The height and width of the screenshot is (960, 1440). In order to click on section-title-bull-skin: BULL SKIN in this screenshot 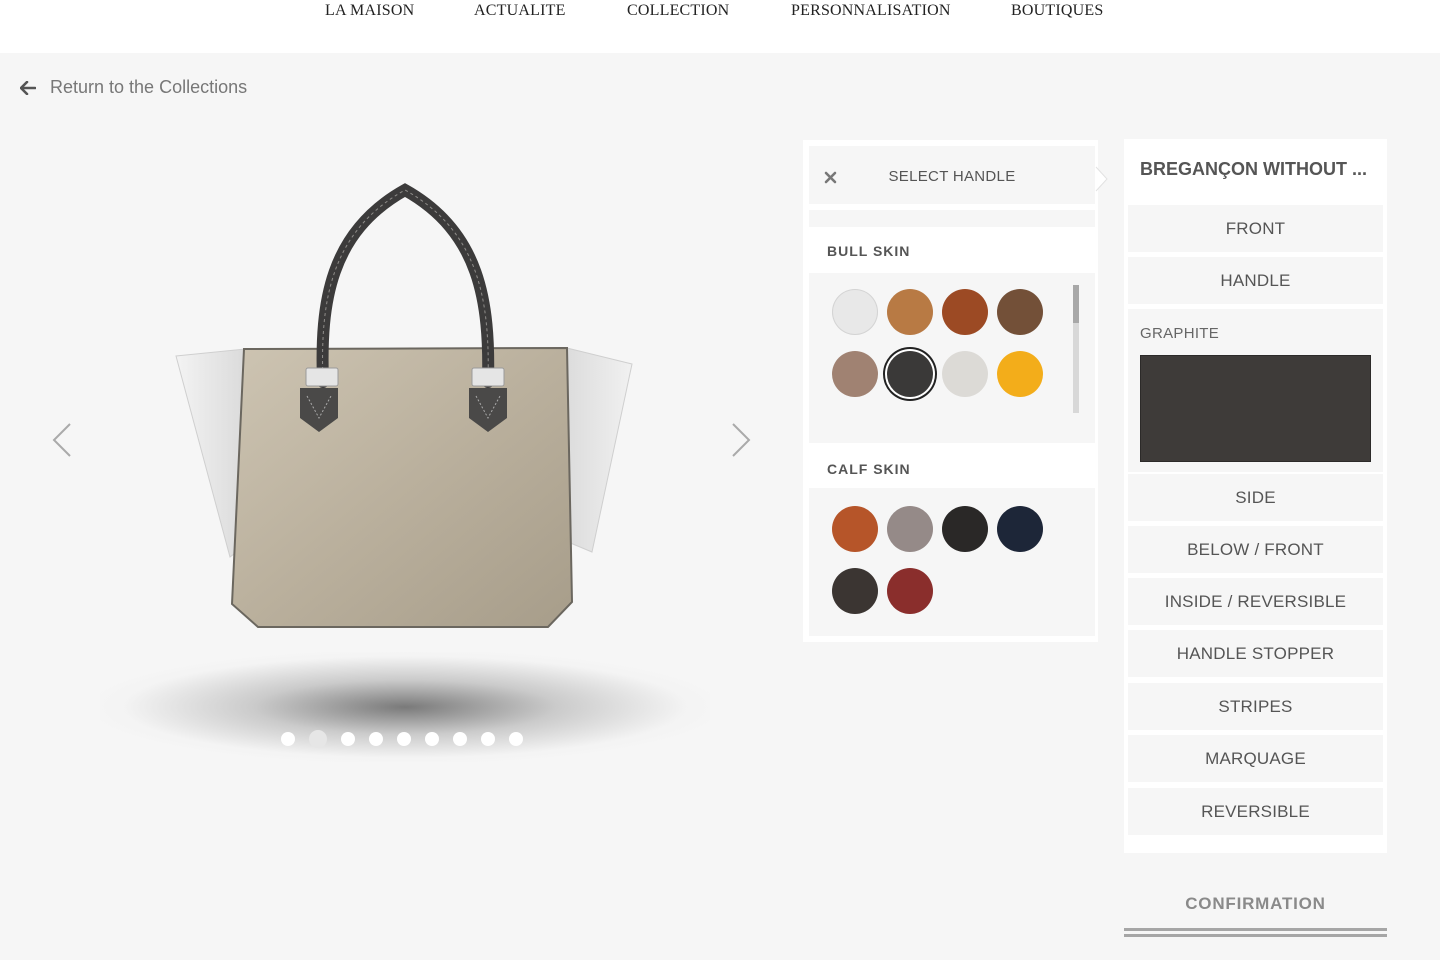, I will do `click(869, 251)`.